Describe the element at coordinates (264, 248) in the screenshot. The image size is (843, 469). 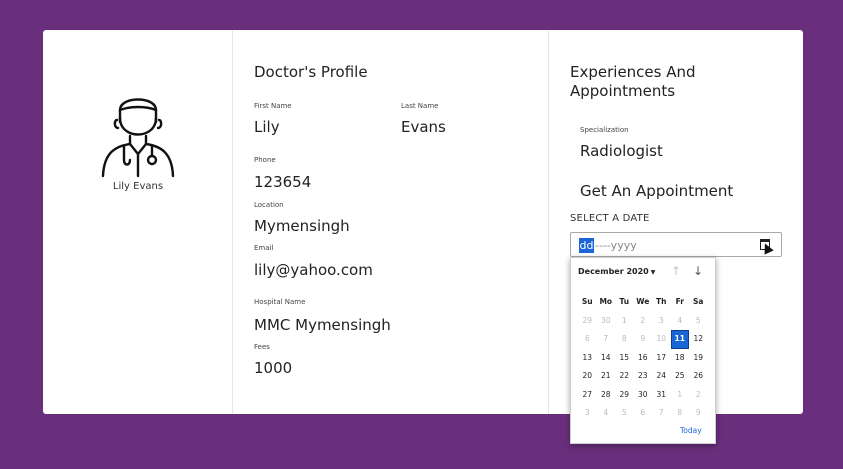
I see `email-label: Email` at that location.